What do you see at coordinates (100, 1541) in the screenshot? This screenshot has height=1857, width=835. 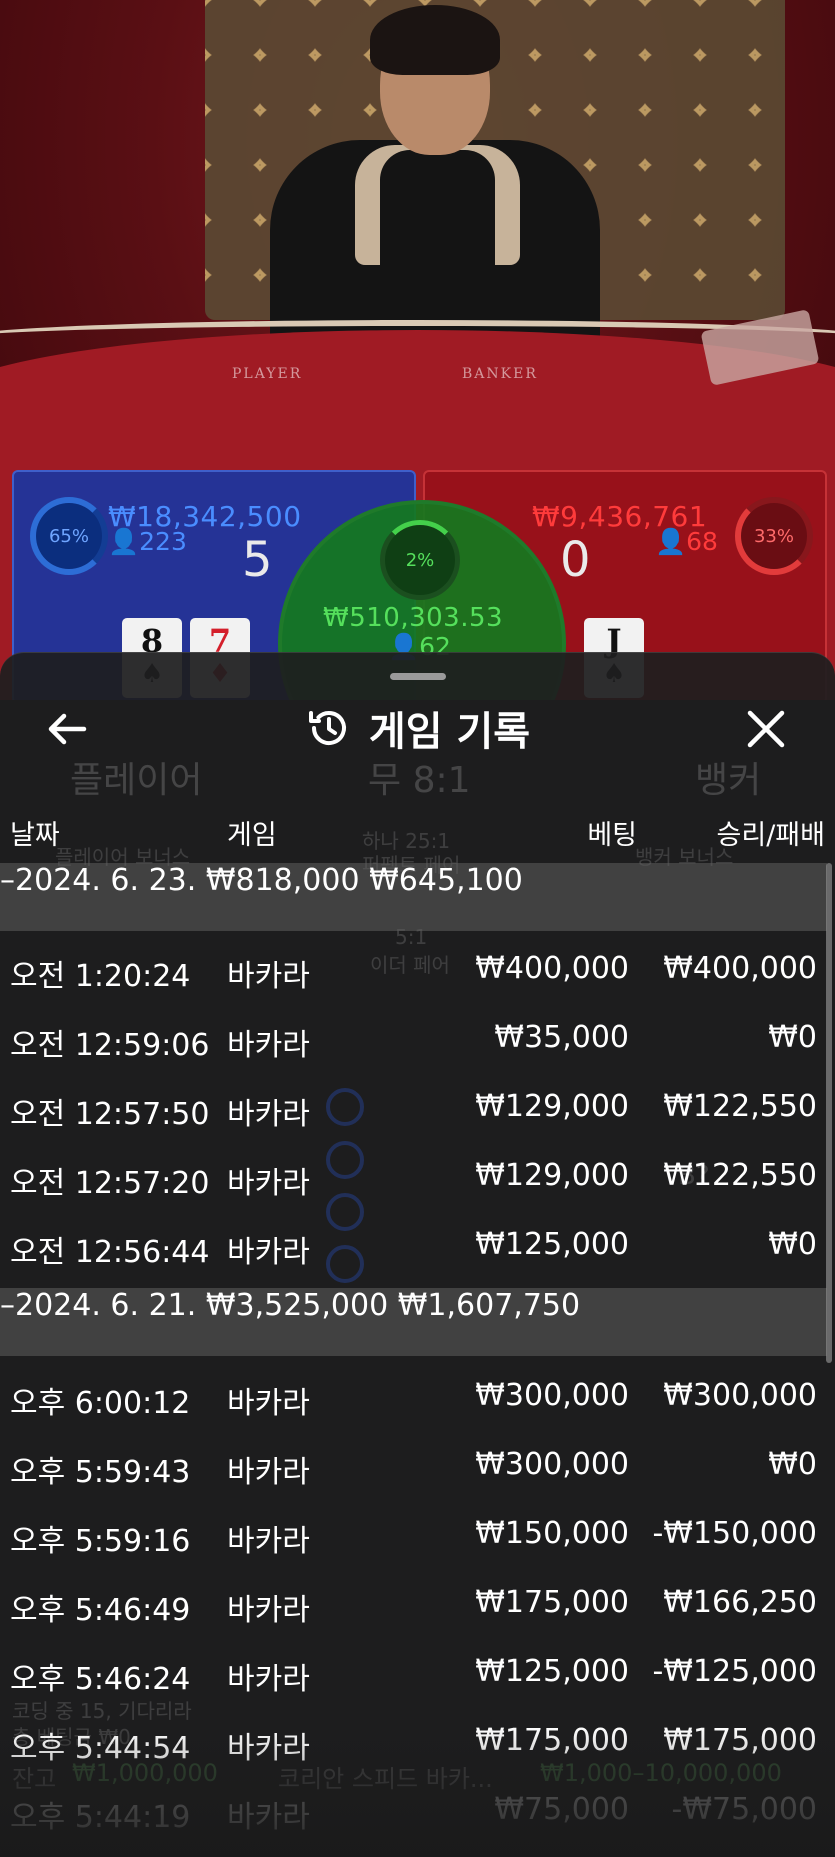 I see `row-time: 오후 5:59:16` at bounding box center [100, 1541].